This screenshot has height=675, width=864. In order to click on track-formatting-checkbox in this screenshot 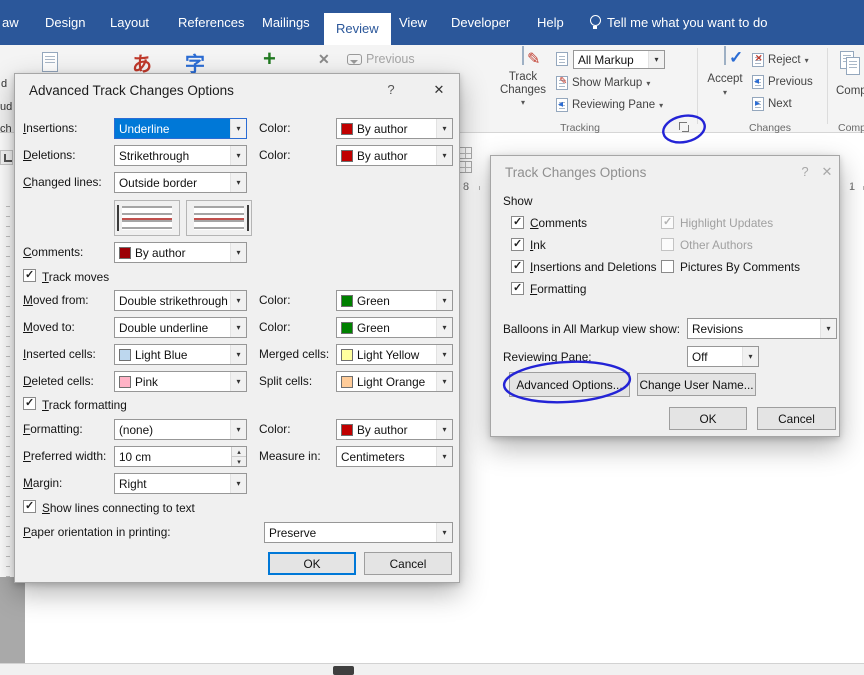, I will do `click(29, 403)`.